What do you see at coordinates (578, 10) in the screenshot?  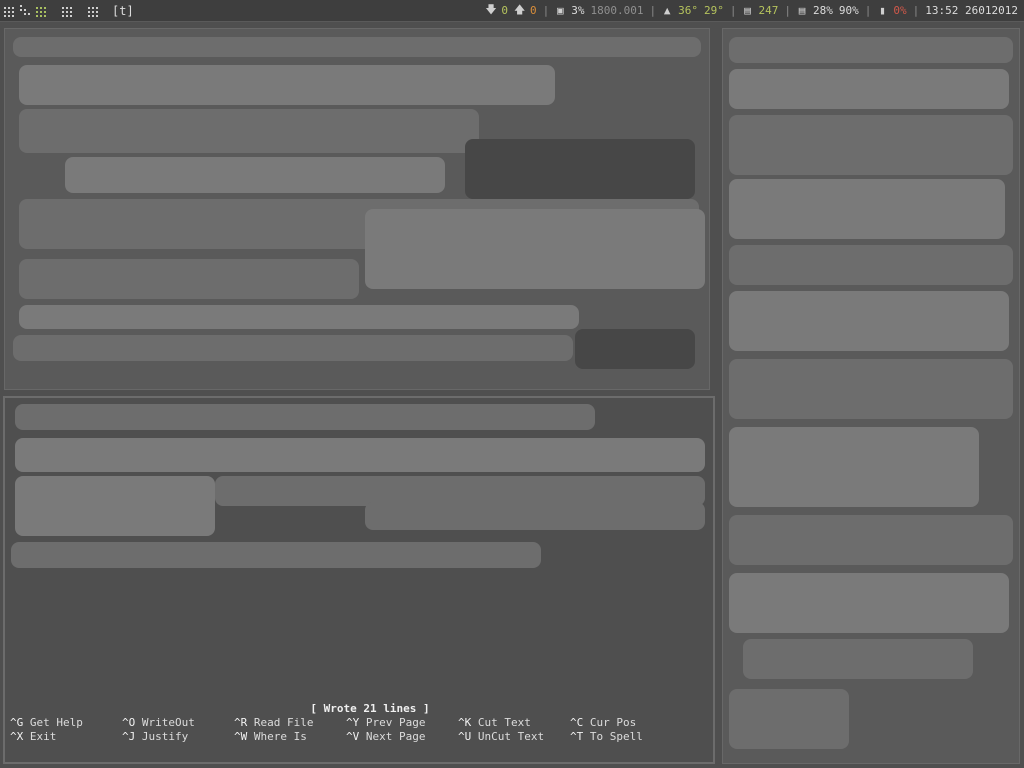 I see `cpu-percent: 3%` at bounding box center [578, 10].